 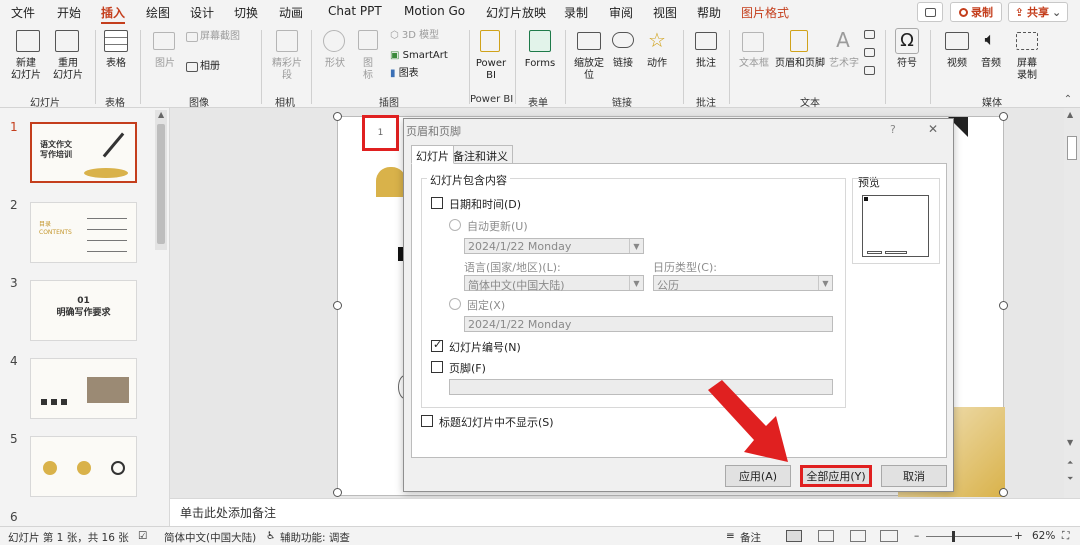 What do you see at coordinates (420, 36) in the screenshot?
I see `model3d-button: ⬡ 3D 模型` at bounding box center [420, 36].